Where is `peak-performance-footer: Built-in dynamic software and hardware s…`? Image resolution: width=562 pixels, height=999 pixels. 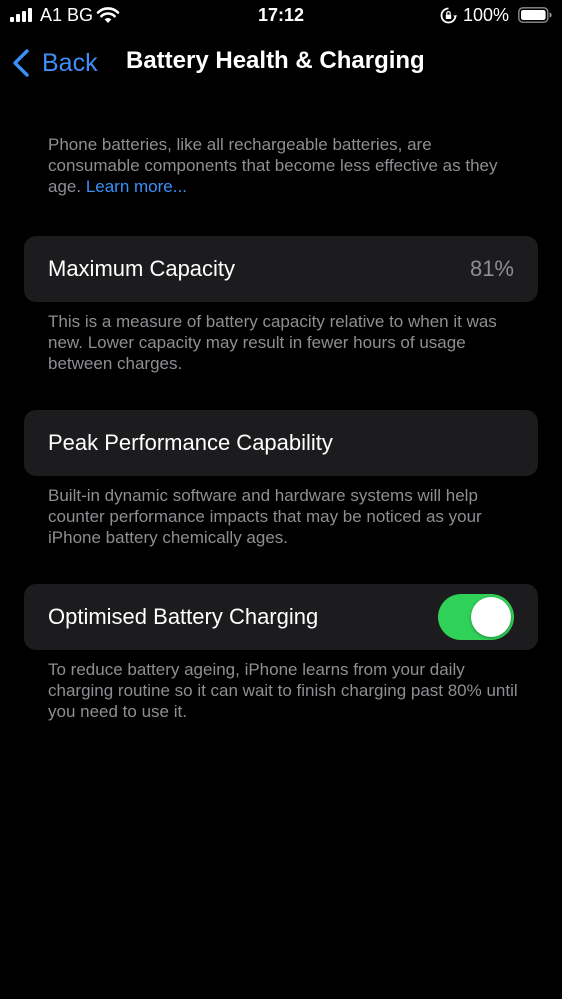
peak-performance-footer: Built-in dynamic software and hardware s… is located at coordinates (265, 516).